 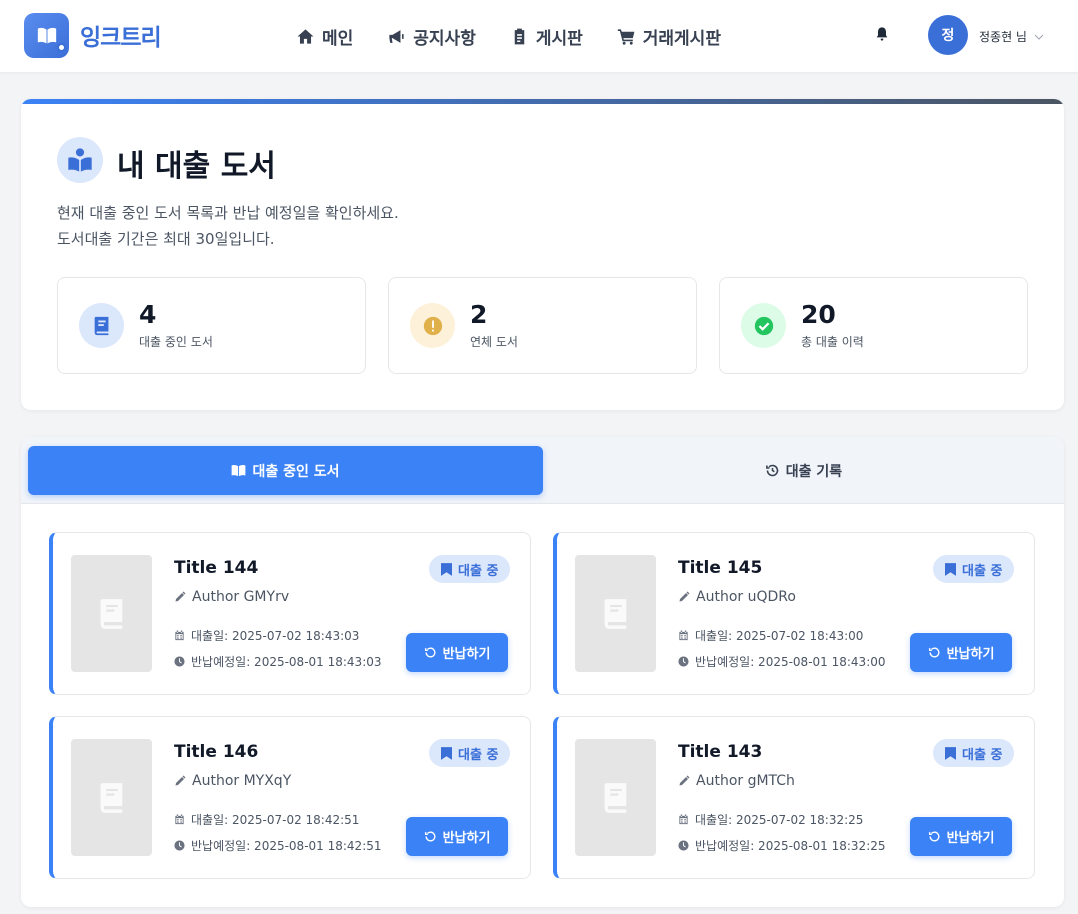 What do you see at coordinates (176, 342) in the screenshot?
I see `stat-label: 대출 중인 도서` at bounding box center [176, 342].